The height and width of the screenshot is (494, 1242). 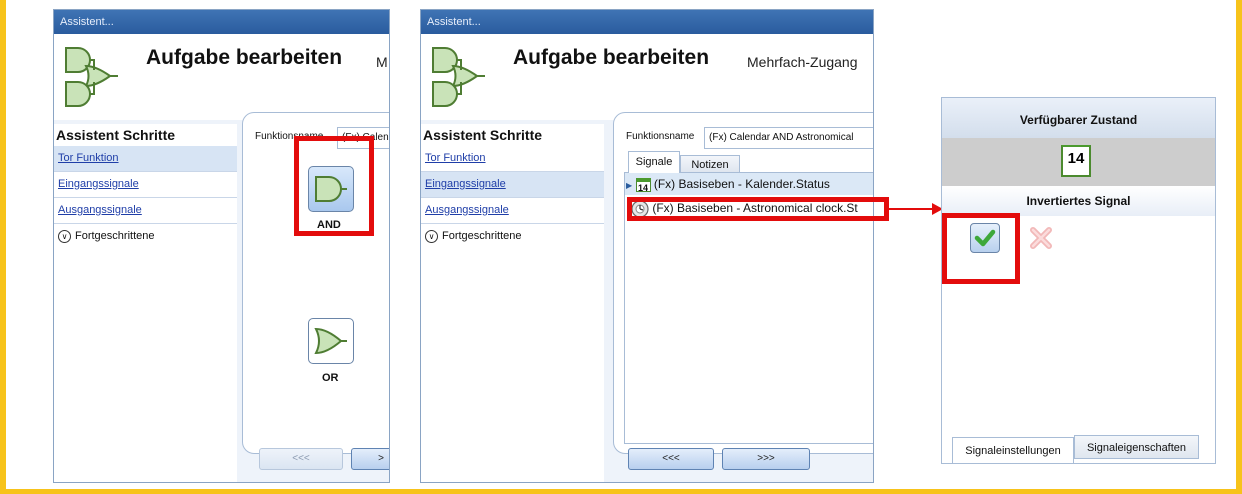 What do you see at coordinates (334, 186) in the screenshot?
I see `and-gate-highlight` at bounding box center [334, 186].